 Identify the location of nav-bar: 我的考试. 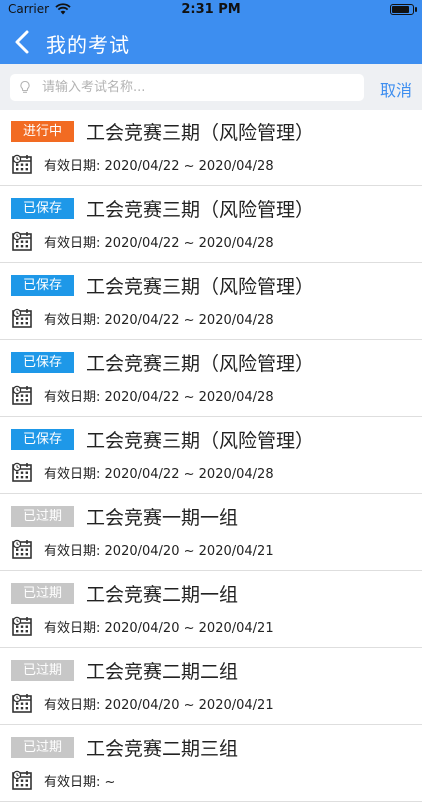
(211, 42).